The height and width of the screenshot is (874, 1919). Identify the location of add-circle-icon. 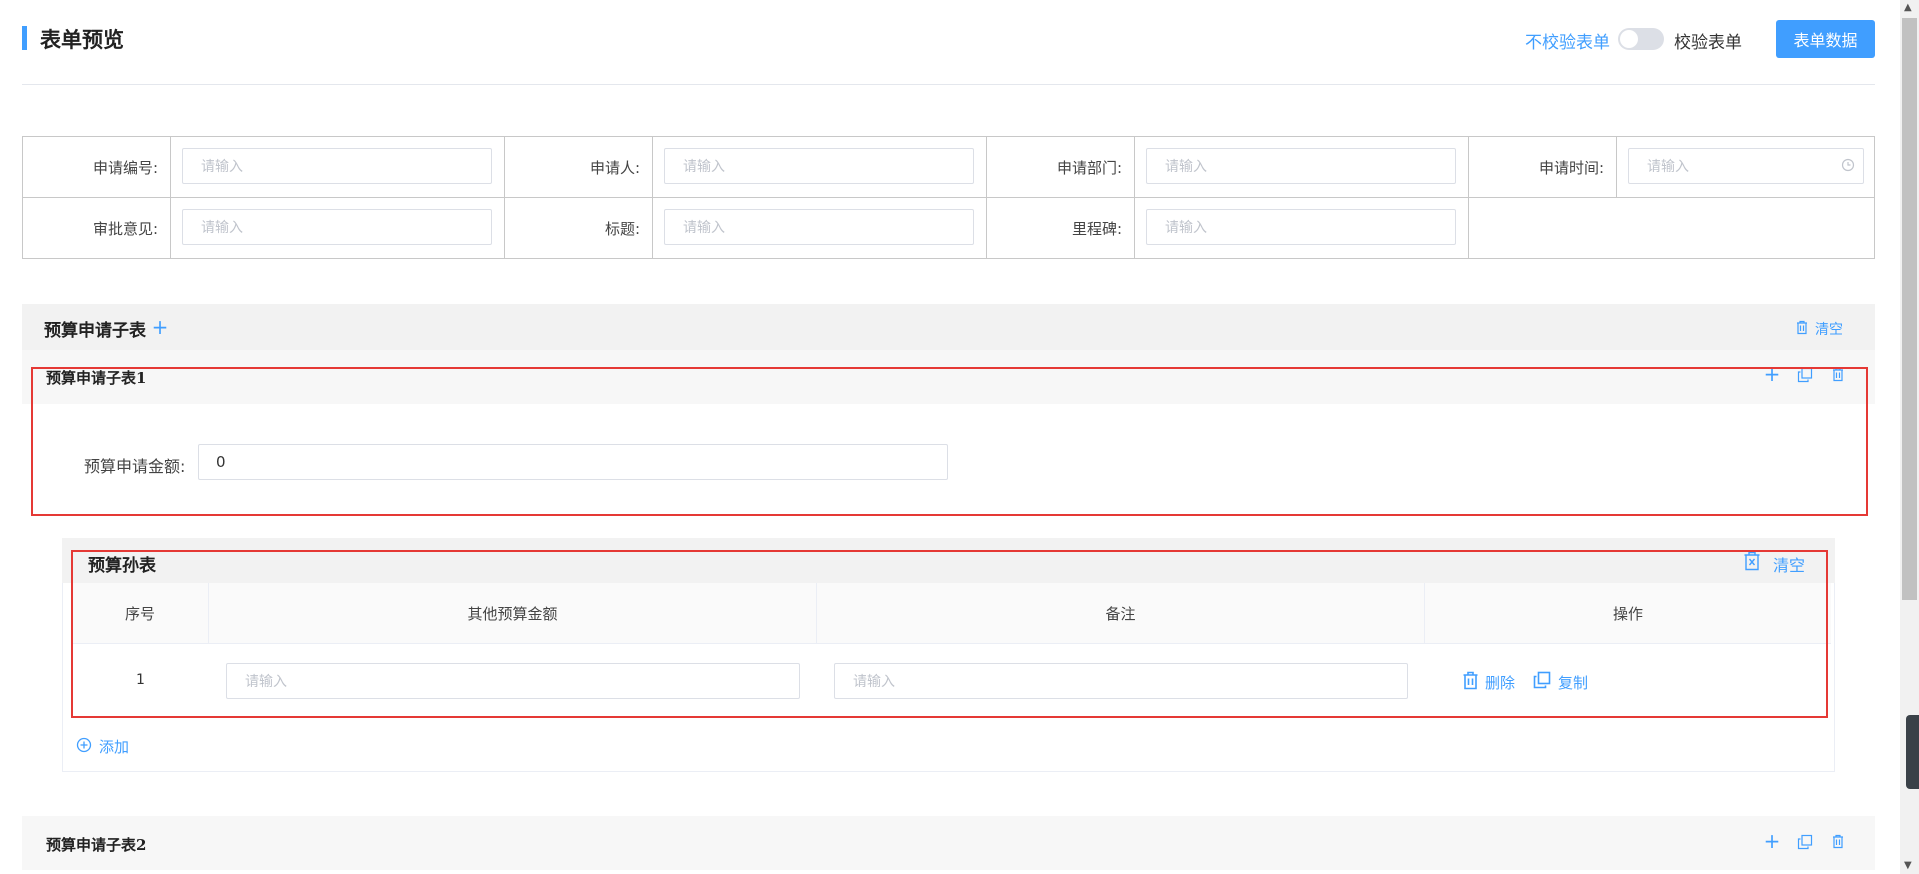
(84, 745).